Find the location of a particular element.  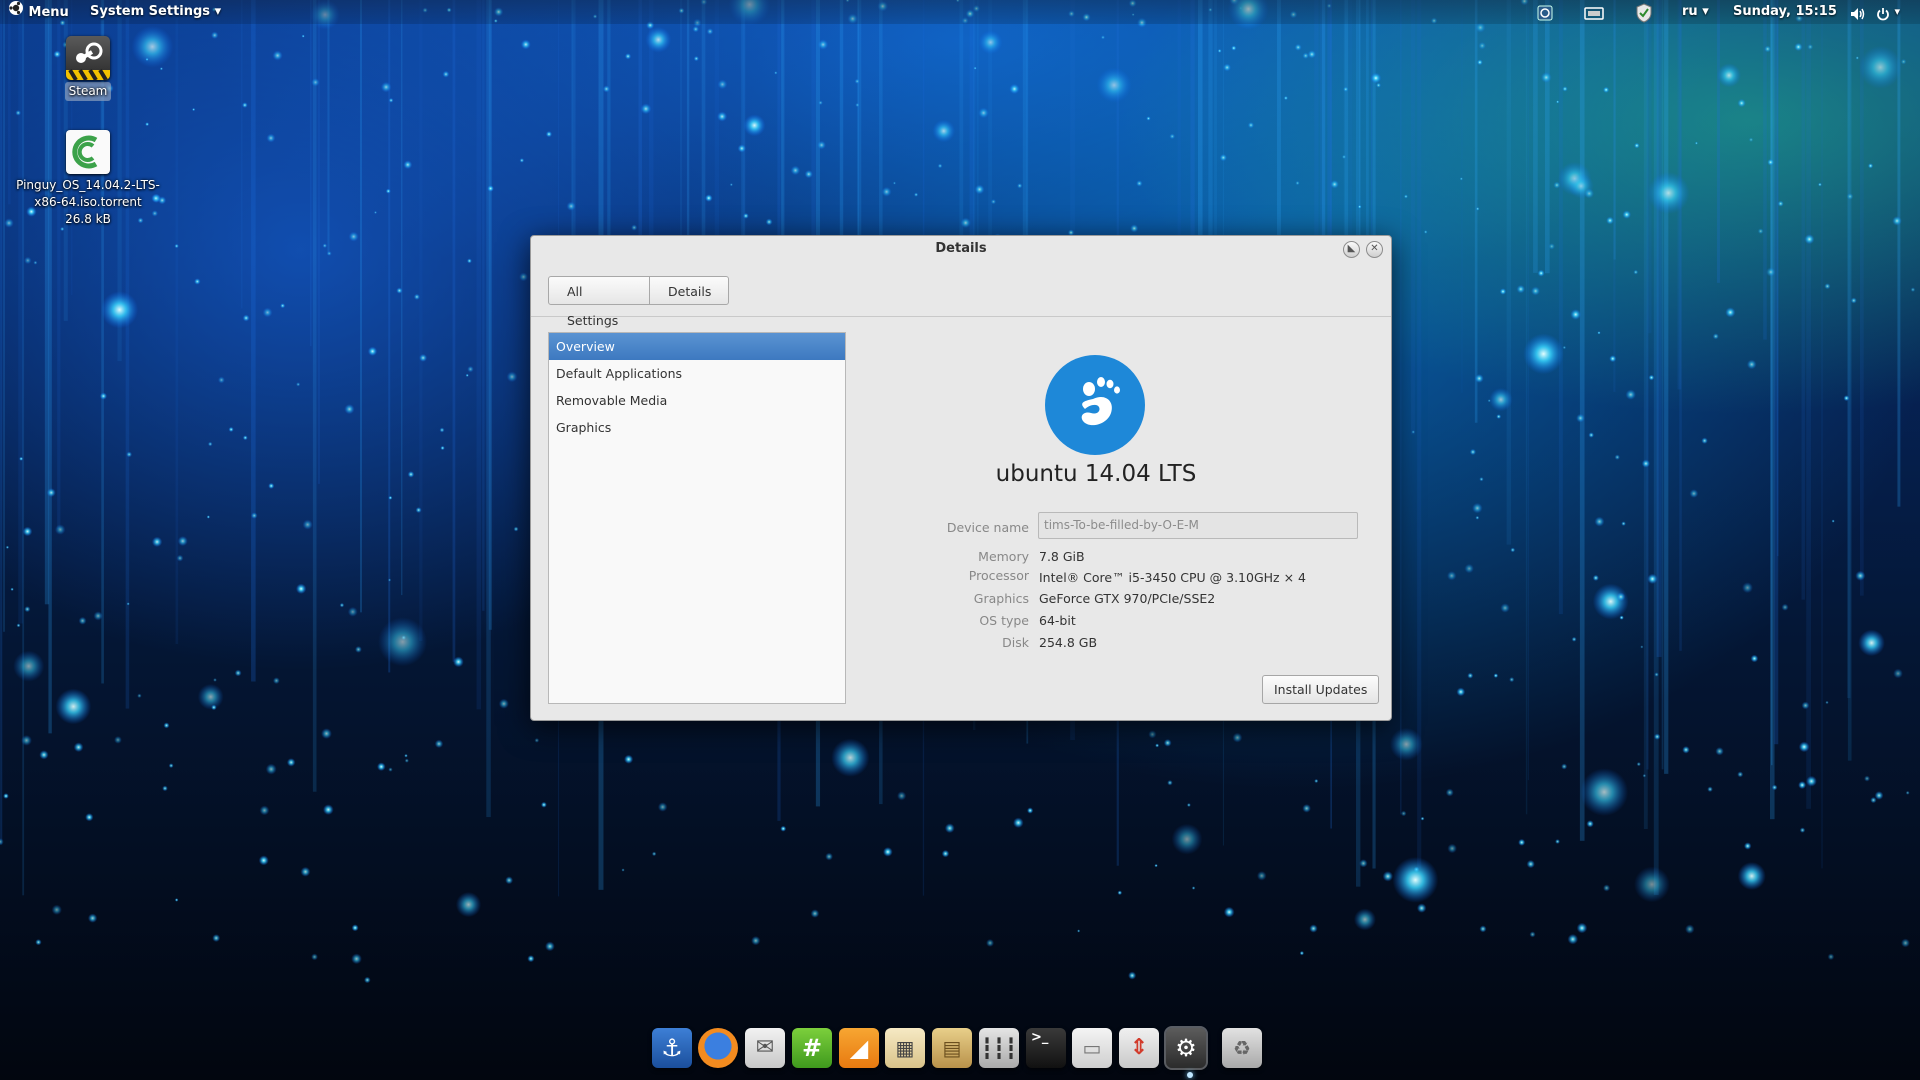

minimize-button: ◣ is located at coordinates (1351, 249).